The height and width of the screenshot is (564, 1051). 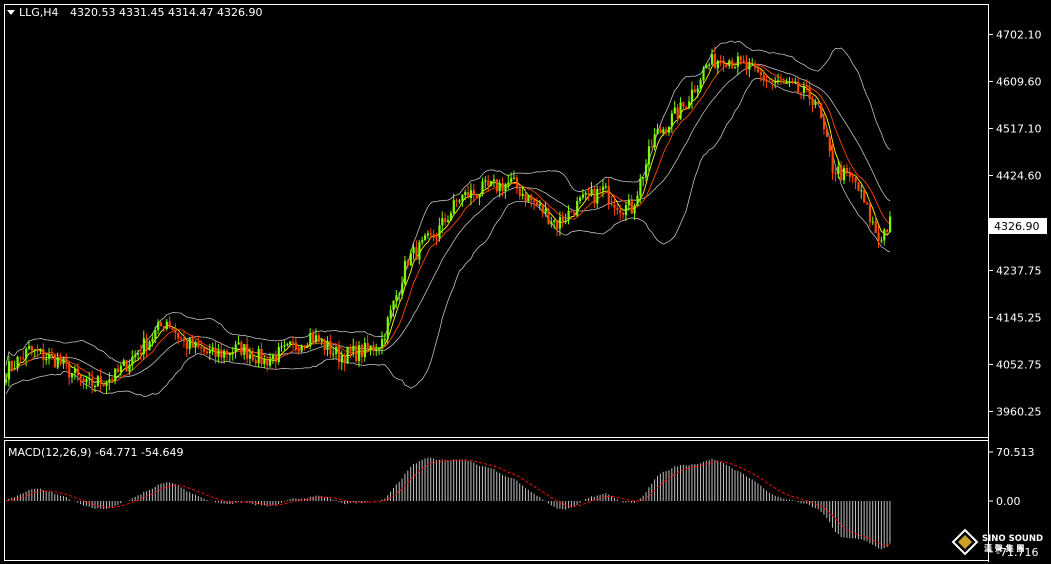 I want to click on symbol-dropdown-arrow-icon, so click(x=11, y=12).